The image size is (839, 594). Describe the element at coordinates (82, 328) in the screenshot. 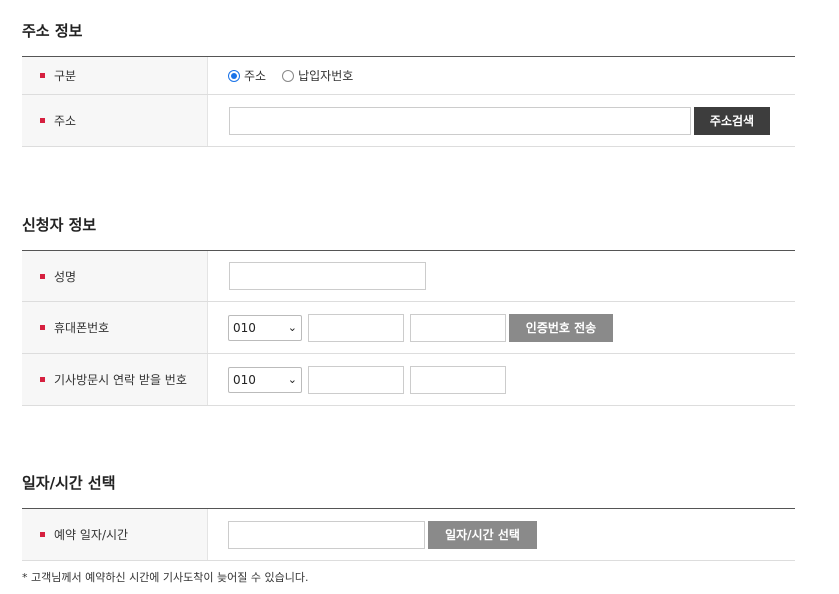

I see `phone-label-text: 휴대폰번호` at that location.